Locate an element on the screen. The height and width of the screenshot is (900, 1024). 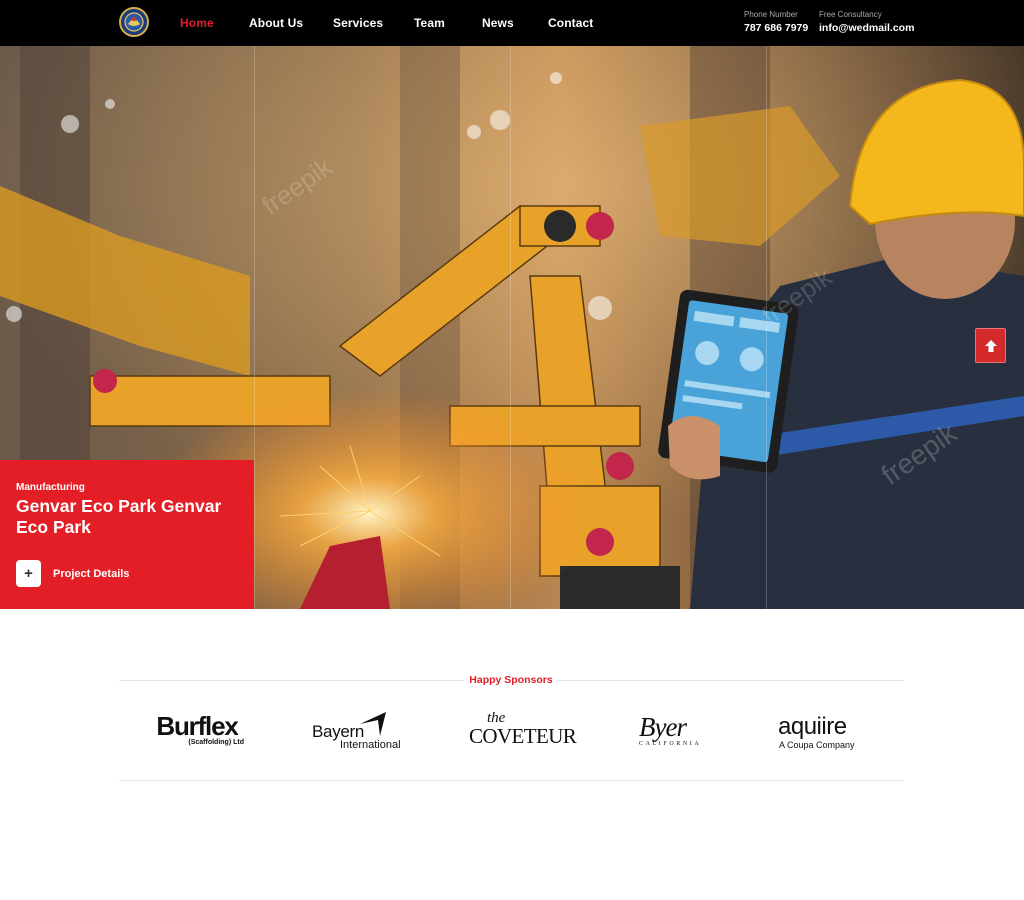
sponsor-name: aquiire is located at coordinates (812, 726).